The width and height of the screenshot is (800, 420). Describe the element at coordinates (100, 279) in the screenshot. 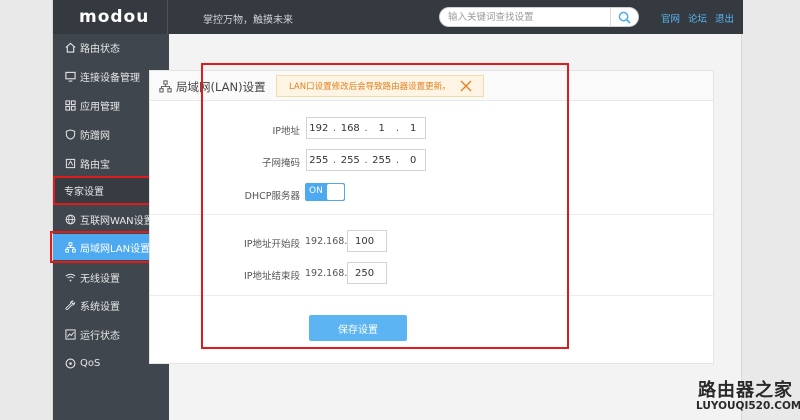

I see `sidebar-item-label: 无线设置` at that location.